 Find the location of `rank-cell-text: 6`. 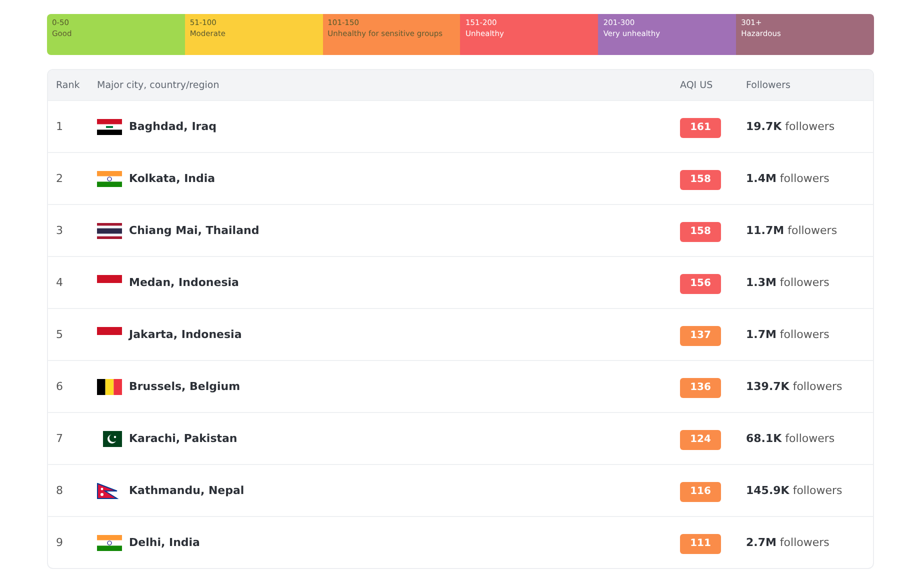

rank-cell-text: 6 is located at coordinates (59, 386).